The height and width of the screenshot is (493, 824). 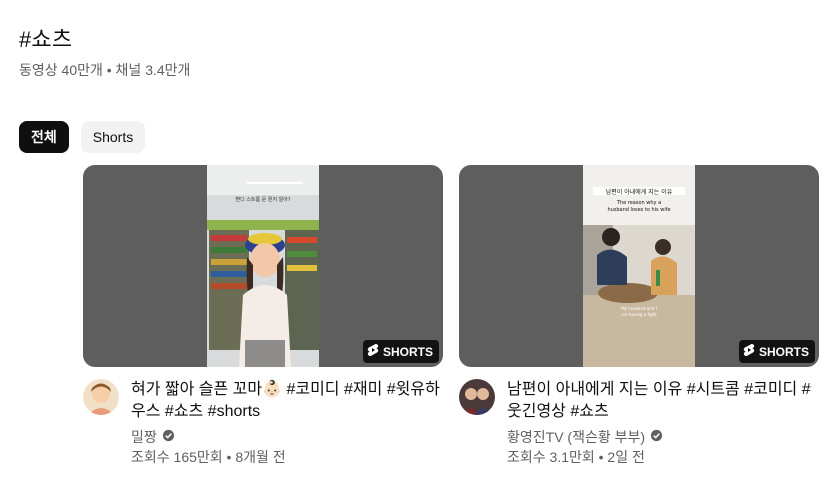 I want to click on video-title: 남편이 아내에게 지는 이유 #시트콤 #코미디 #웃긴영상 #쇼츠, so click(x=663, y=401).